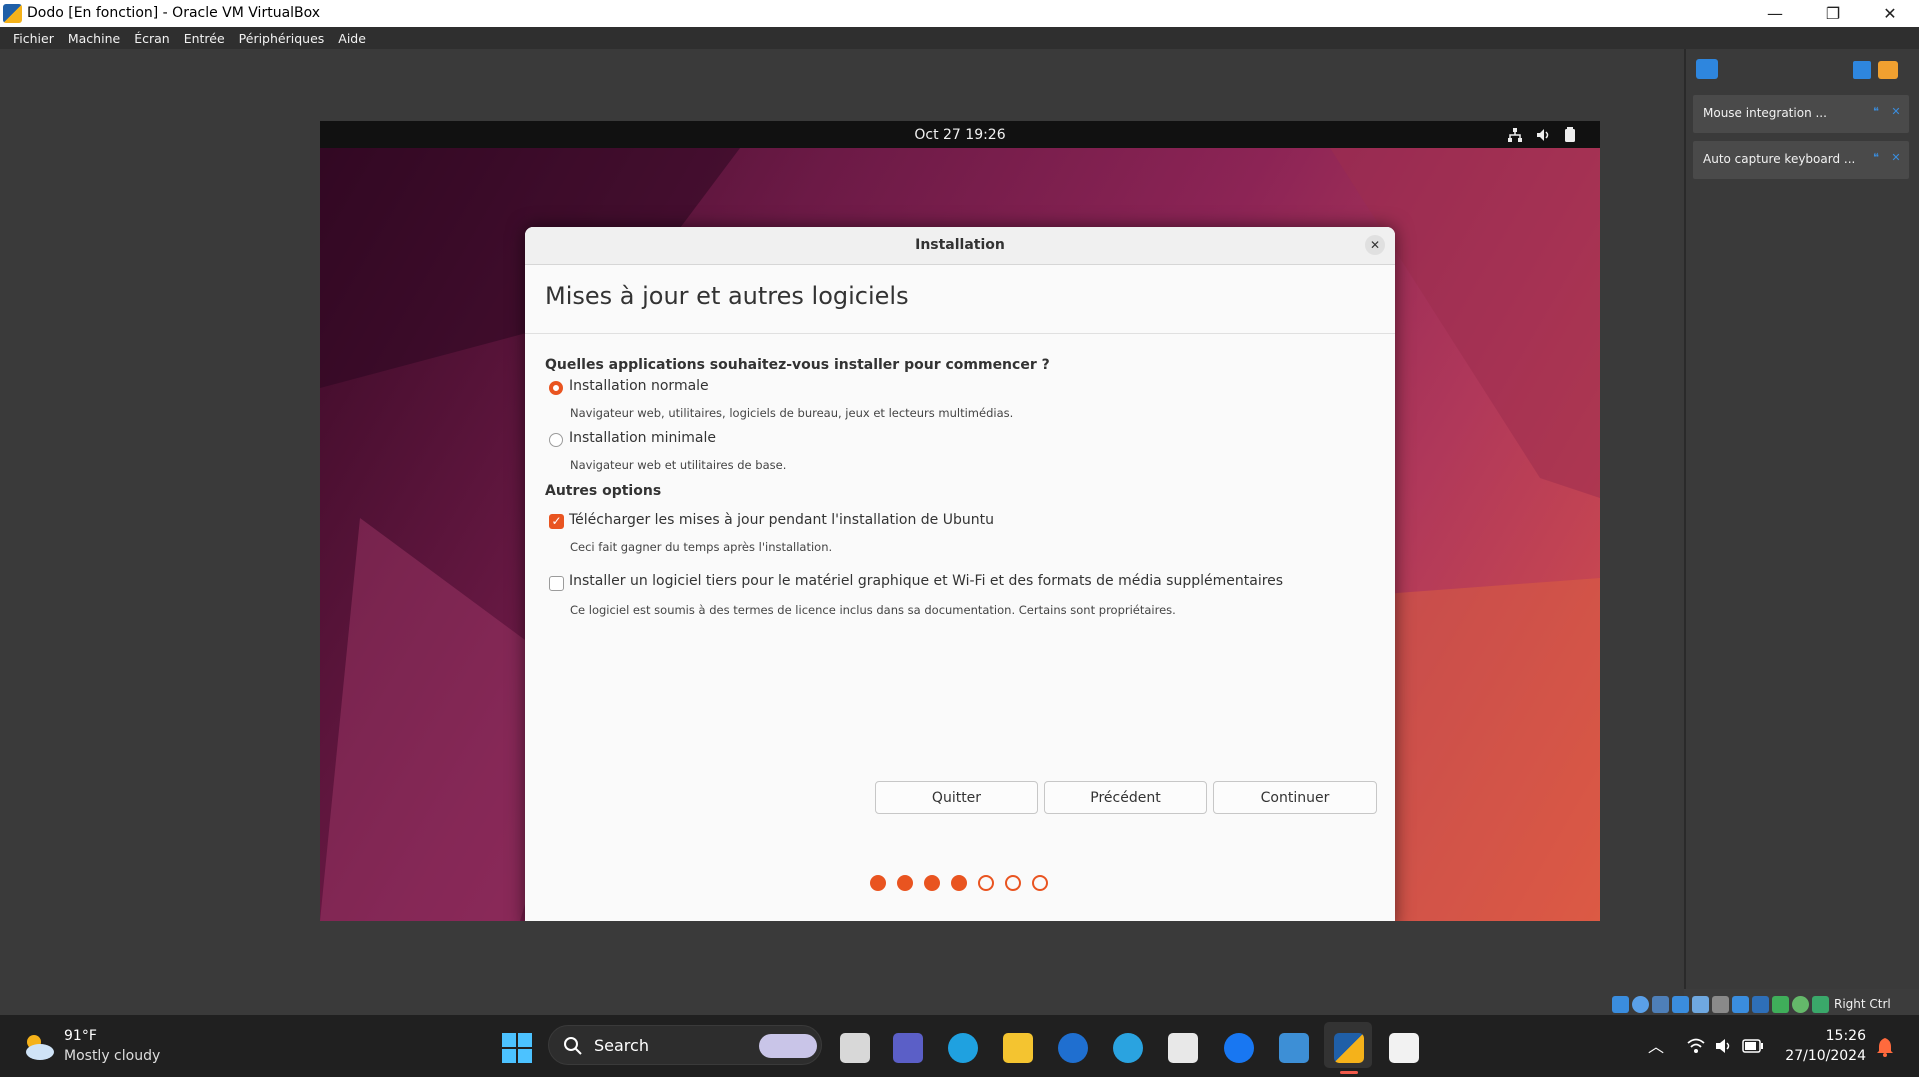  Describe the element at coordinates (204, 38) in the screenshot. I see `menu-entree: Entrée` at that location.